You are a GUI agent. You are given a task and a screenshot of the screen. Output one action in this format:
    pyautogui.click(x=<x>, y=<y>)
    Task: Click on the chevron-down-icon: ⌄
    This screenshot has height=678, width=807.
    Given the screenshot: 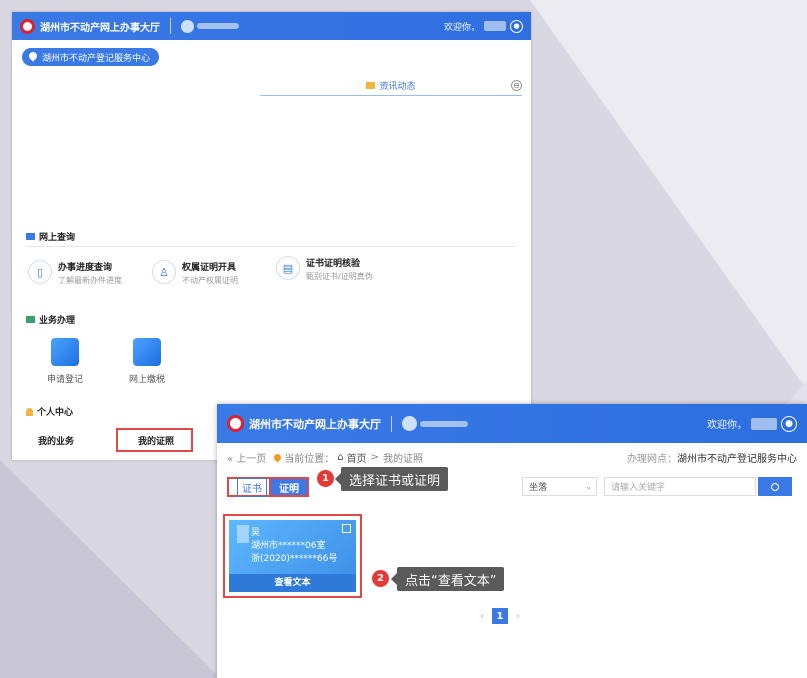 What is the action you would take?
    pyautogui.click(x=588, y=486)
    